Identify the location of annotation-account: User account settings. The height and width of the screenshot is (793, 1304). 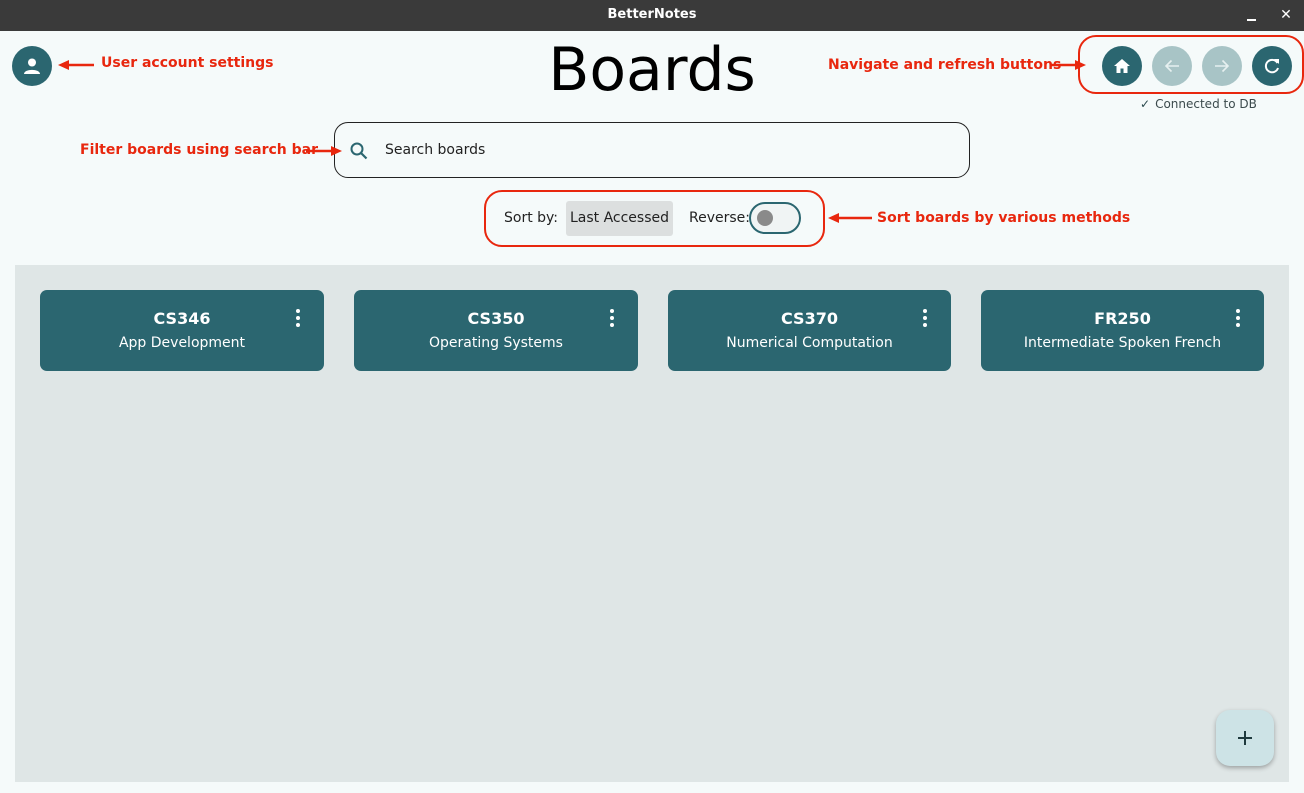
(187, 63).